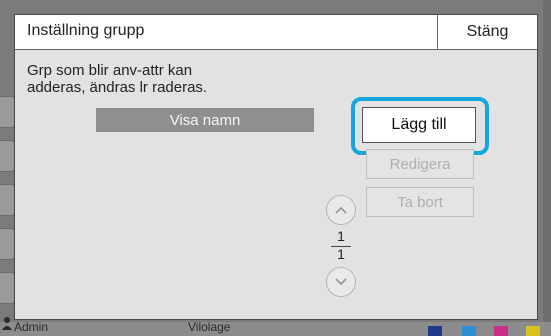  I want to click on background-footer: Admin Vilolage, so click(275, 326).